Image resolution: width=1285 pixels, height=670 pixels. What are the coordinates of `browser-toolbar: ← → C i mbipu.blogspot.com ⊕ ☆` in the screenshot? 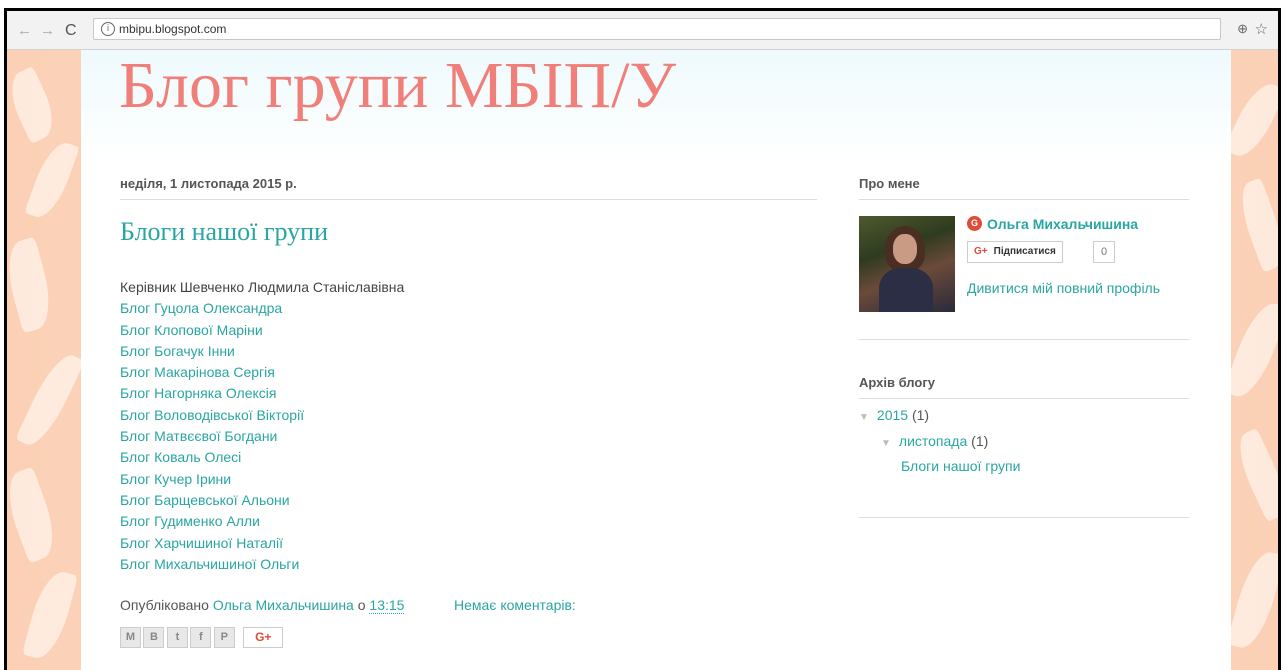 It's located at (642, 30).